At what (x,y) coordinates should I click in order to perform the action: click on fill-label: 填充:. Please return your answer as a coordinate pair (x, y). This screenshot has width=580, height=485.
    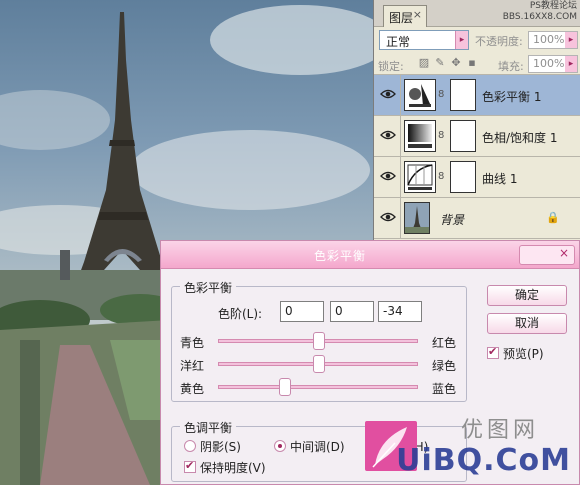
    Looking at the image, I should click on (511, 66).